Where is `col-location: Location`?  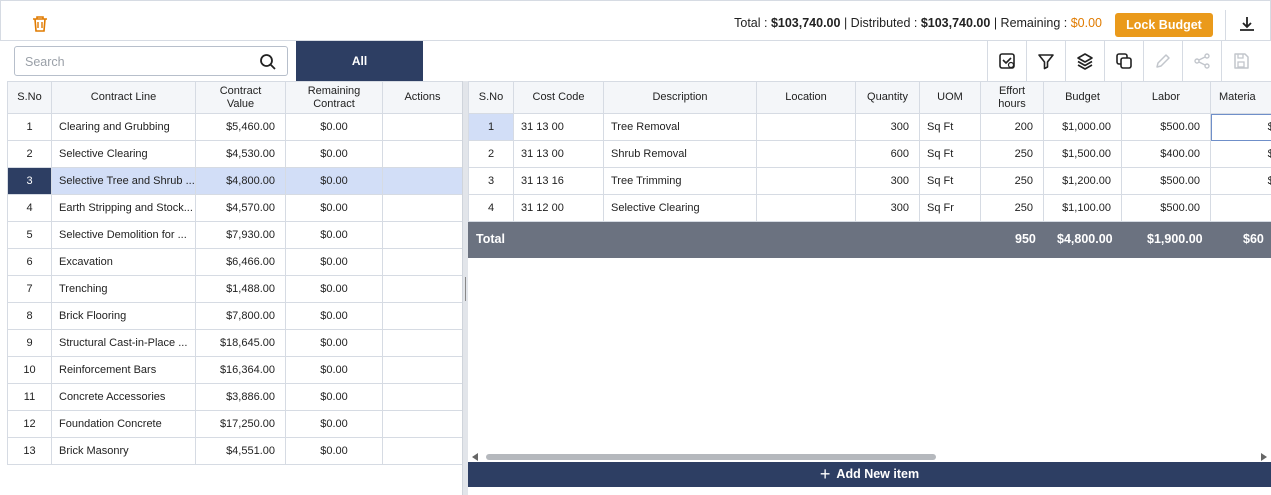
col-location: Location is located at coordinates (806, 97).